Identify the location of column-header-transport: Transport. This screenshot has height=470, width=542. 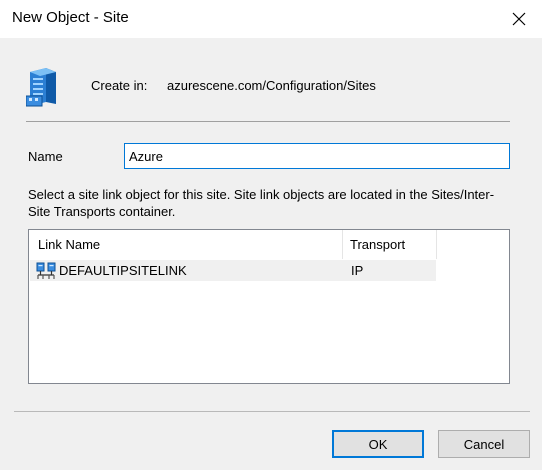
(390, 244).